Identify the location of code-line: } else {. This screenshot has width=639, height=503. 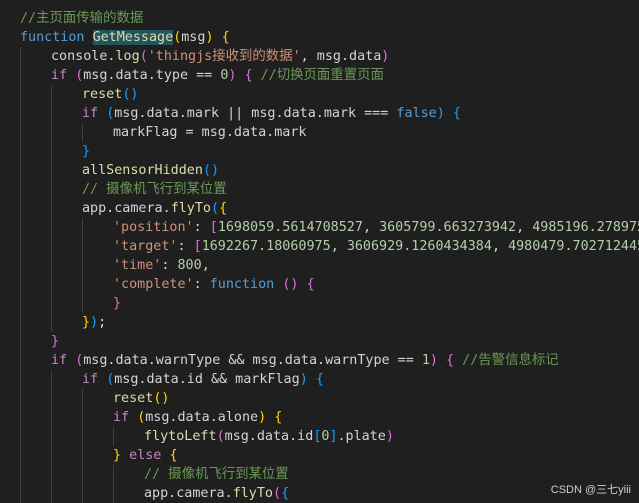
(319, 455).